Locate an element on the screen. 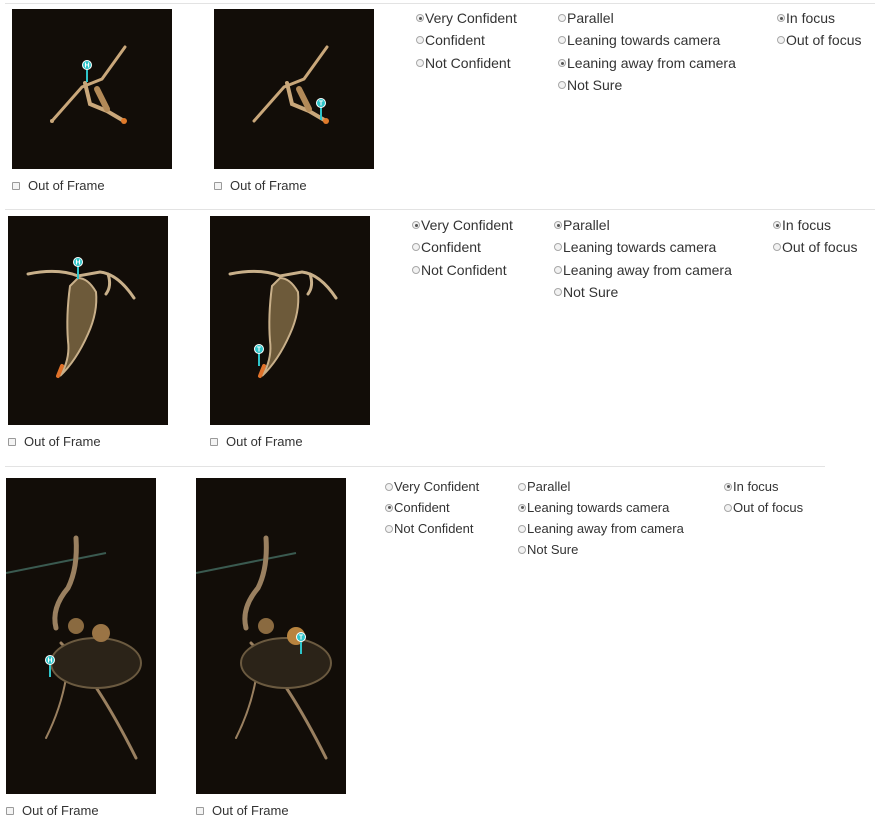  radio-label: Not Sure is located at coordinates (553, 549).